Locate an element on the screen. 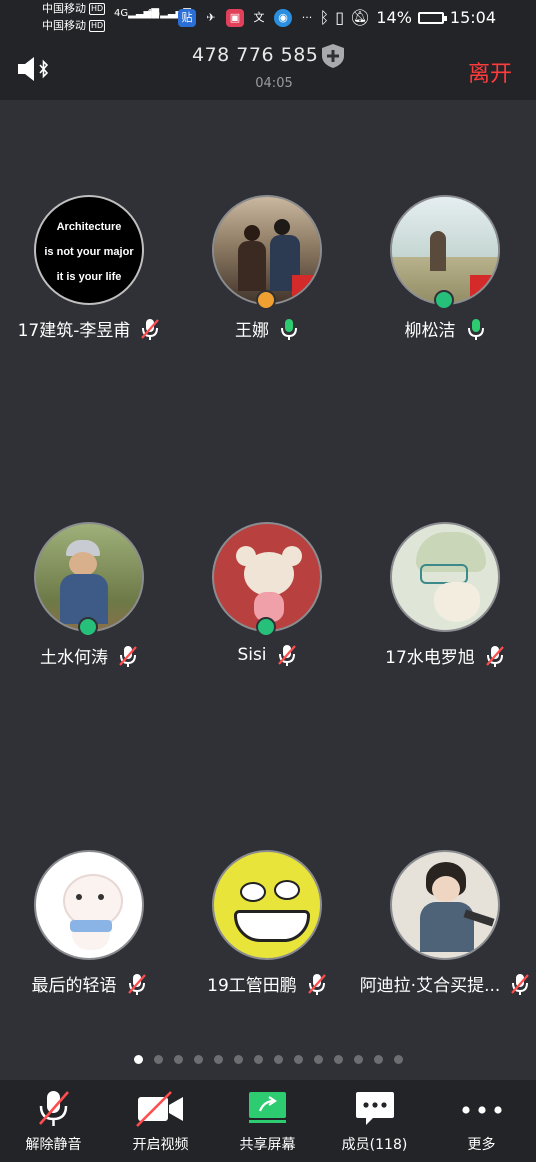 Image resolution: width=536 pixels, height=1162 pixels. status-right: ᛒ ▯ 🔕︎ 14% 15:04 is located at coordinates (408, 17).